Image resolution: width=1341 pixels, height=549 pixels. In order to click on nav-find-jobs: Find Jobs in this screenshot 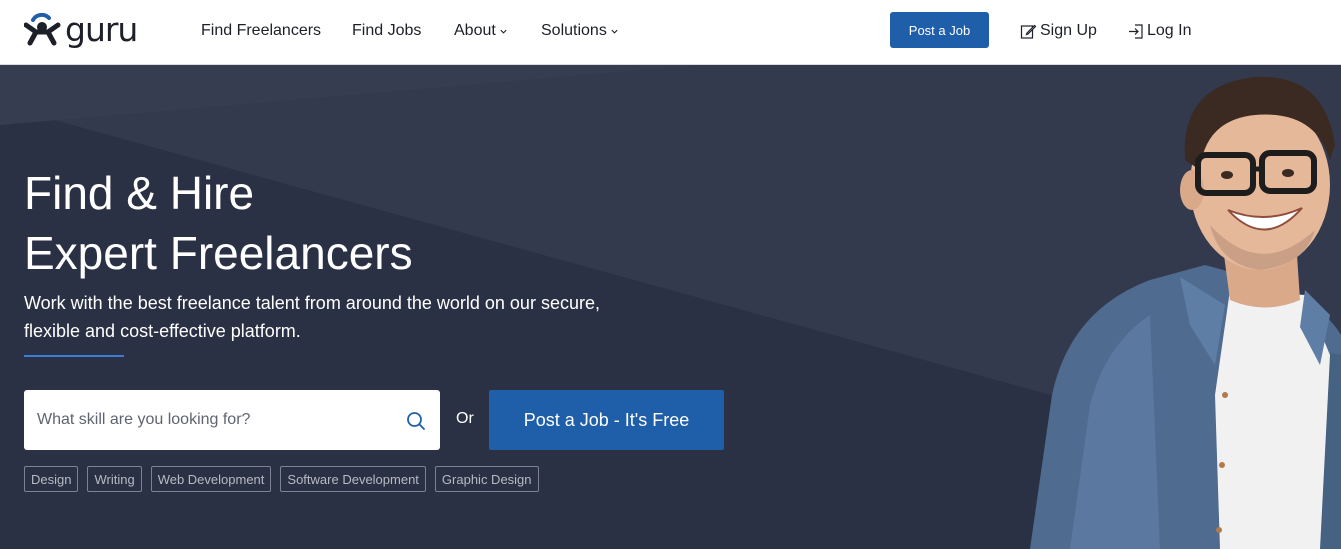, I will do `click(386, 31)`.